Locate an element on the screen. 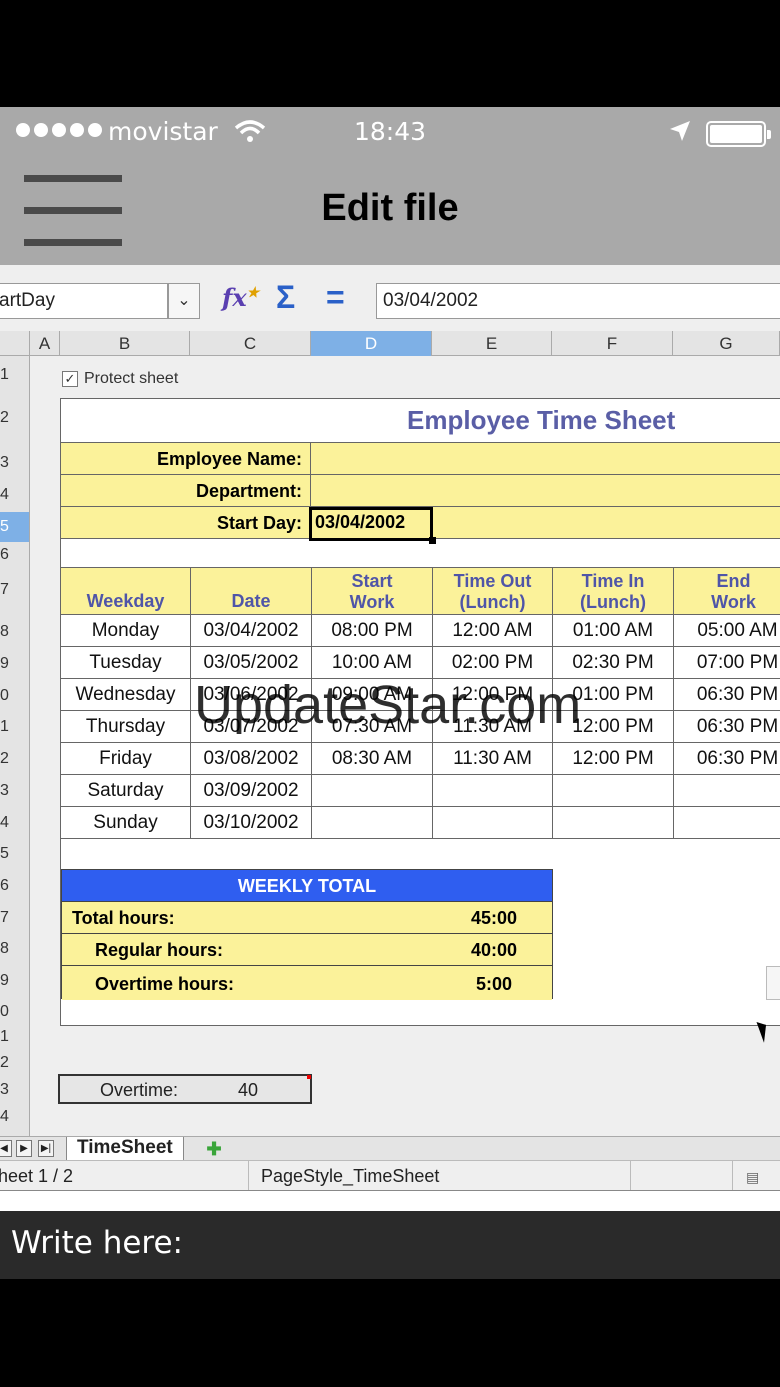 Image resolution: width=780 pixels, height=1387 pixels. chevron-down-icon: ⌄ is located at coordinates (184, 301).